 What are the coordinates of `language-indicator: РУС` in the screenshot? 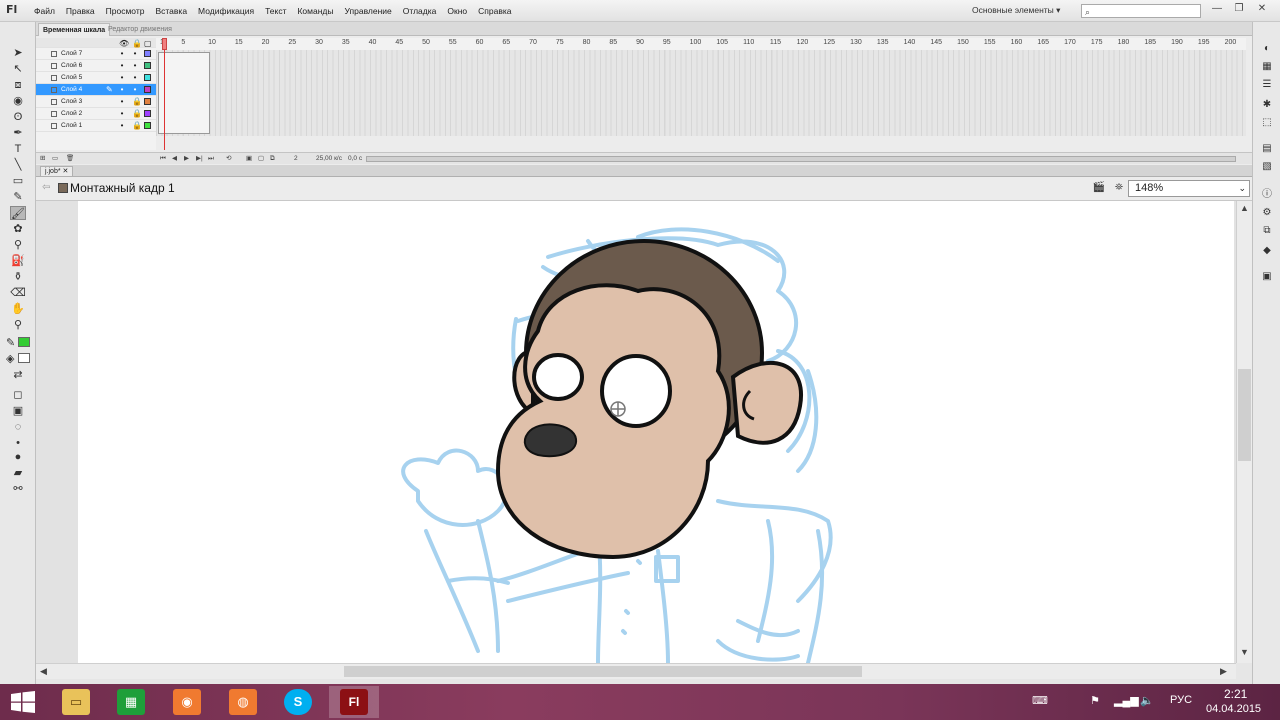 It's located at (1181, 700).